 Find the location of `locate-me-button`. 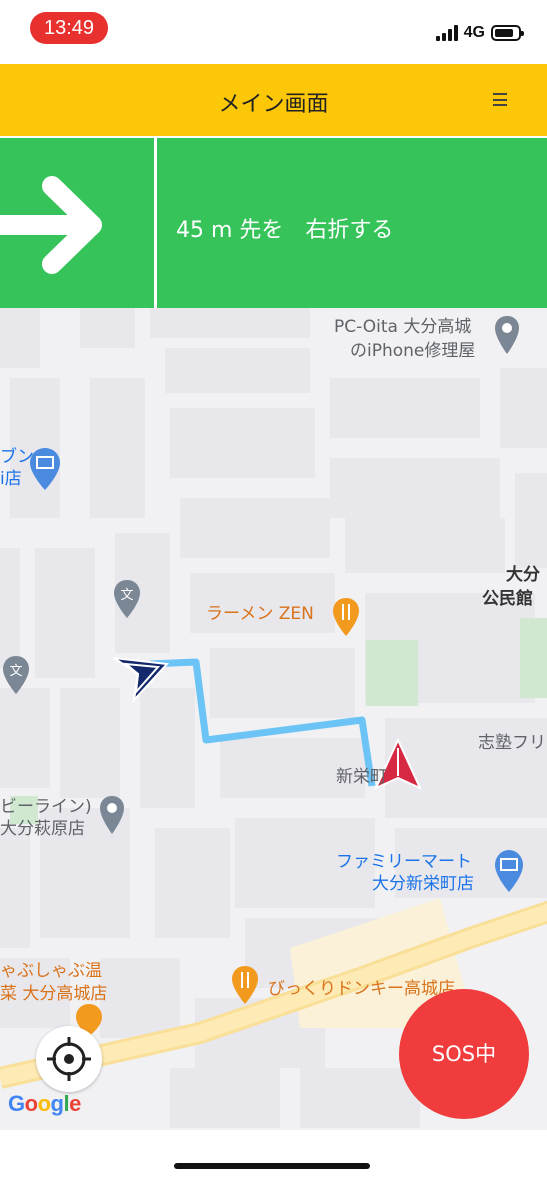

locate-me-button is located at coordinates (69, 1059).